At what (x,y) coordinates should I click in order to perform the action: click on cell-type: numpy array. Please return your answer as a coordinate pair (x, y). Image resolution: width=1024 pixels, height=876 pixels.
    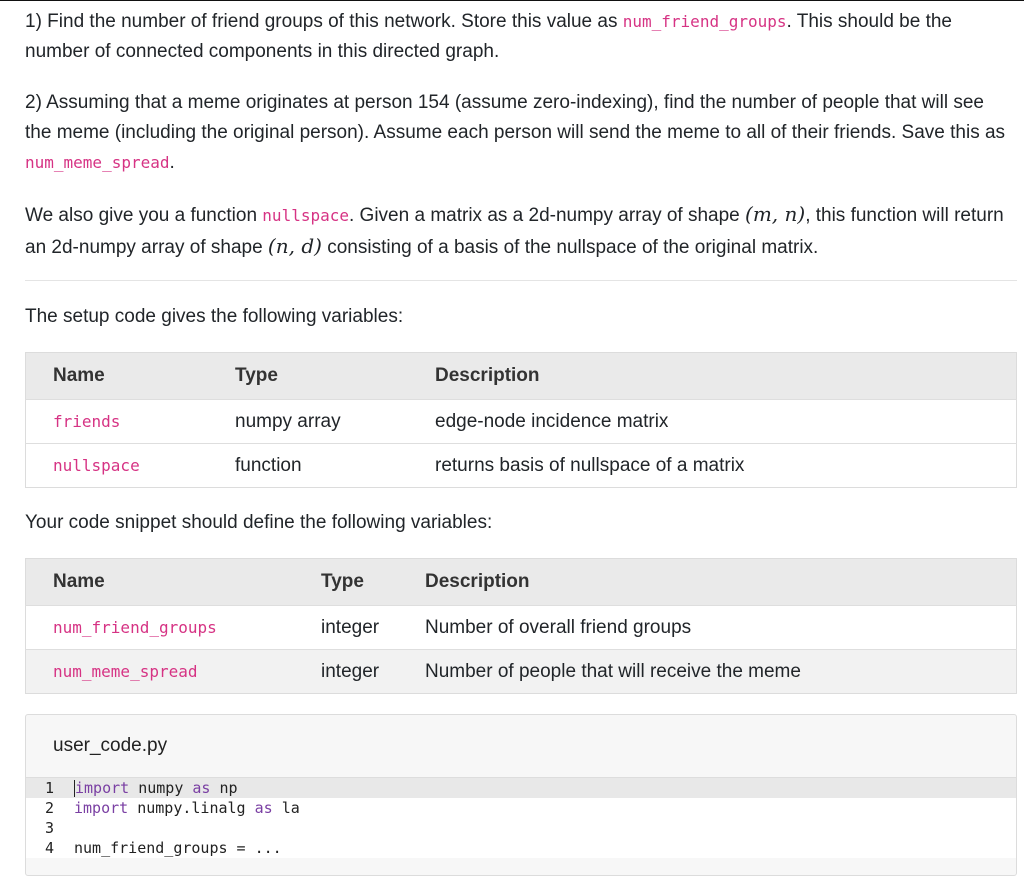
    Looking at the image, I should click on (335, 421).